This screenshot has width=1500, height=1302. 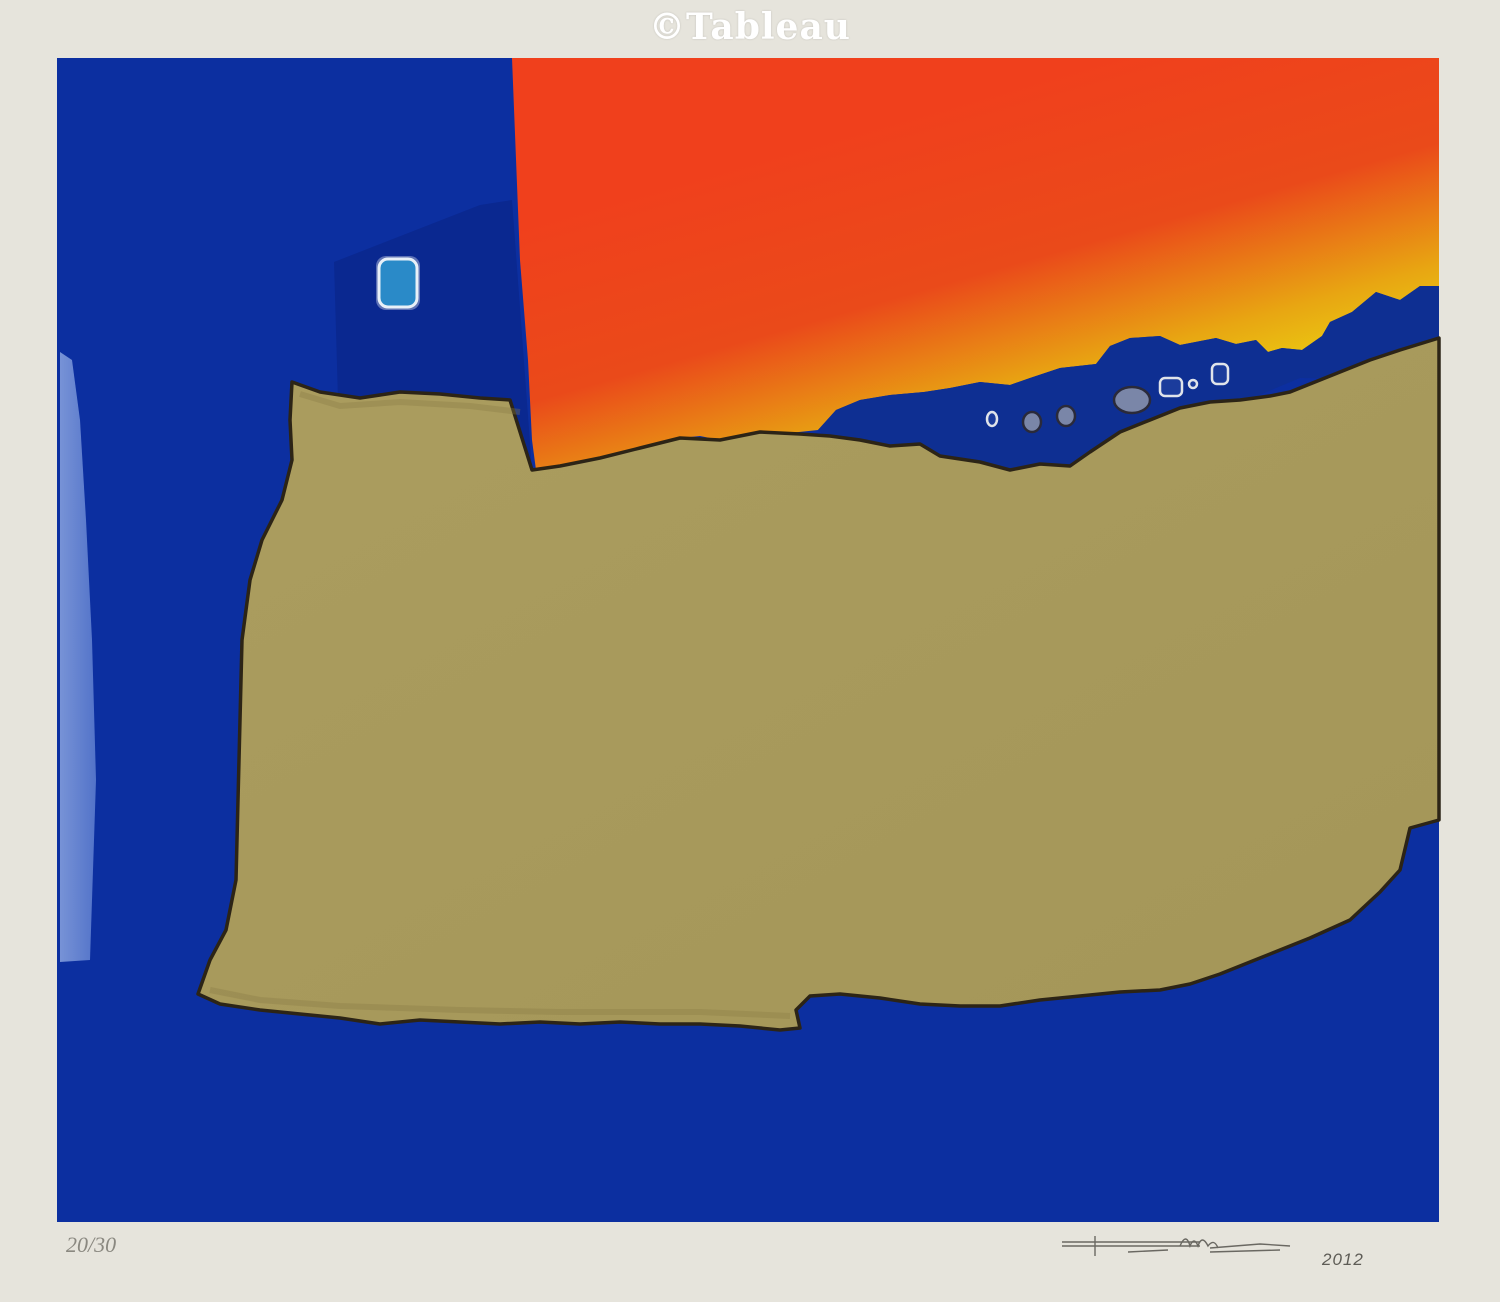 What do you see at coordinates (1343, 1259) in the screenshot?
I see `signature-year: 2012` at bounding box center [1343, 1259].